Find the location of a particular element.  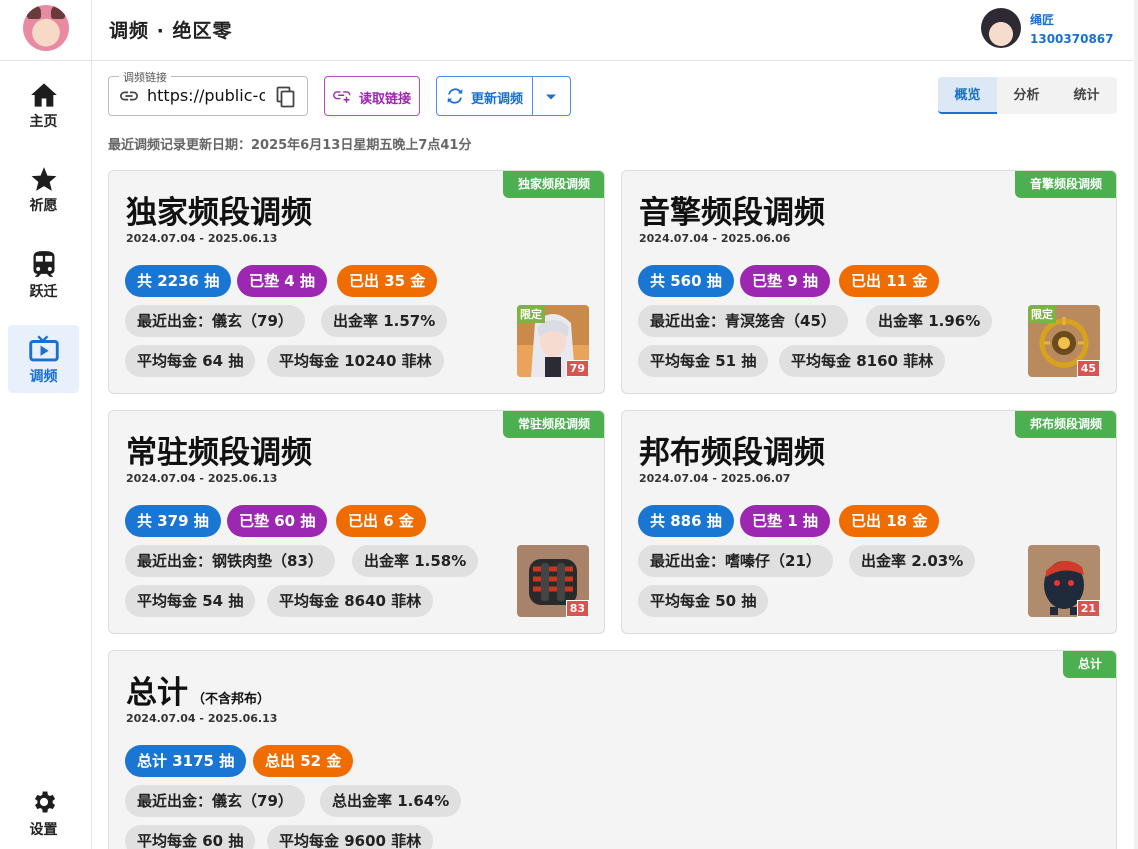

latest-gold-thumbnail: 21 is located at coordinates (1064, 581).